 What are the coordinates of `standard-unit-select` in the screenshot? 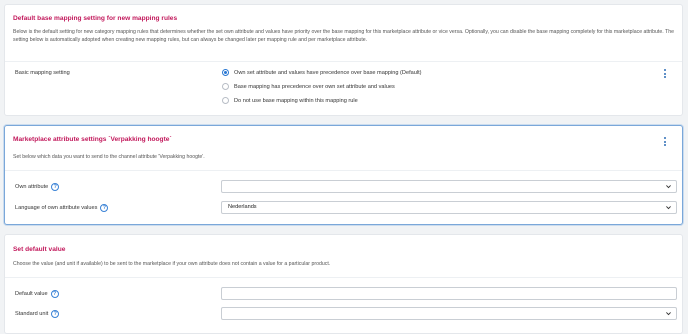 It's located at (449, 313).